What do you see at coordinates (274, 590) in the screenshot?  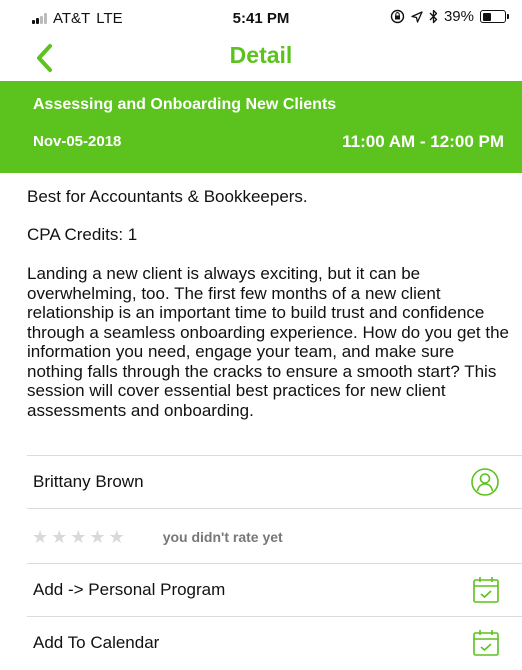 I see `add-personal-program-button: Add -> Personal Program` at bounding box center [274, 590].